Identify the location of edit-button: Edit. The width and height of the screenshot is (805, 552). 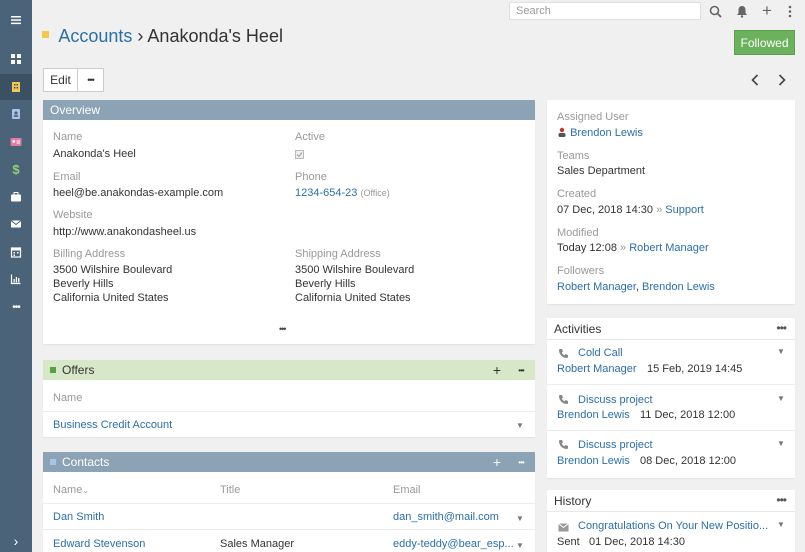
(60, 80).